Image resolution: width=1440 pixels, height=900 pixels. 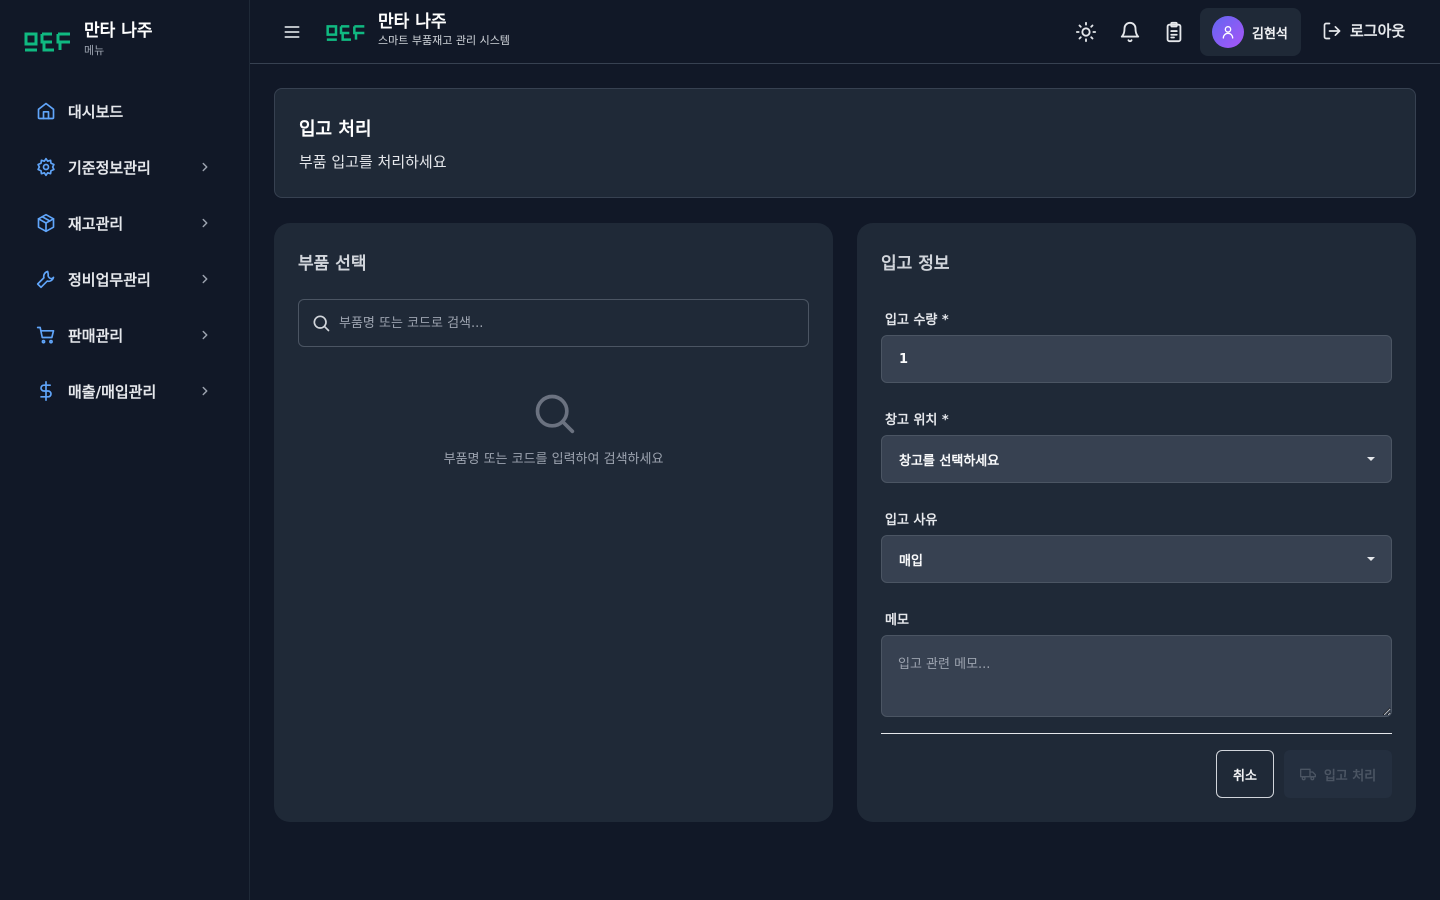 I want to click on sidebar-item-label: 매출/매입관리, so click(x=112, y=391).